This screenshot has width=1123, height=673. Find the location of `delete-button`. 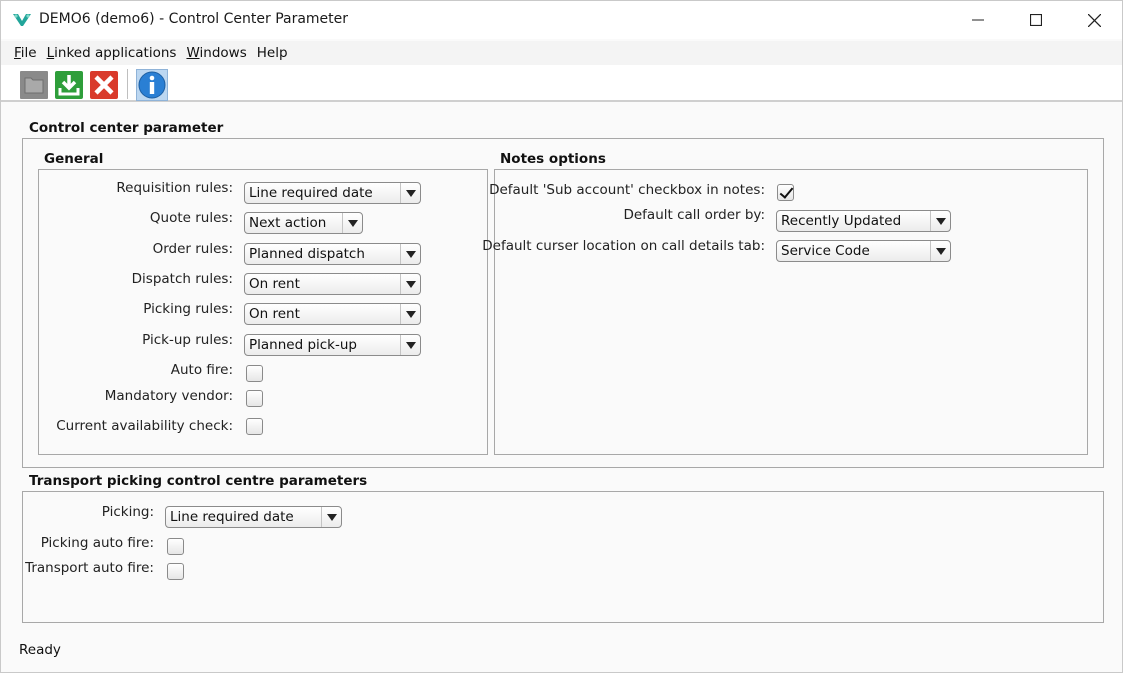

delete-button is located at coordinates (104, 85).